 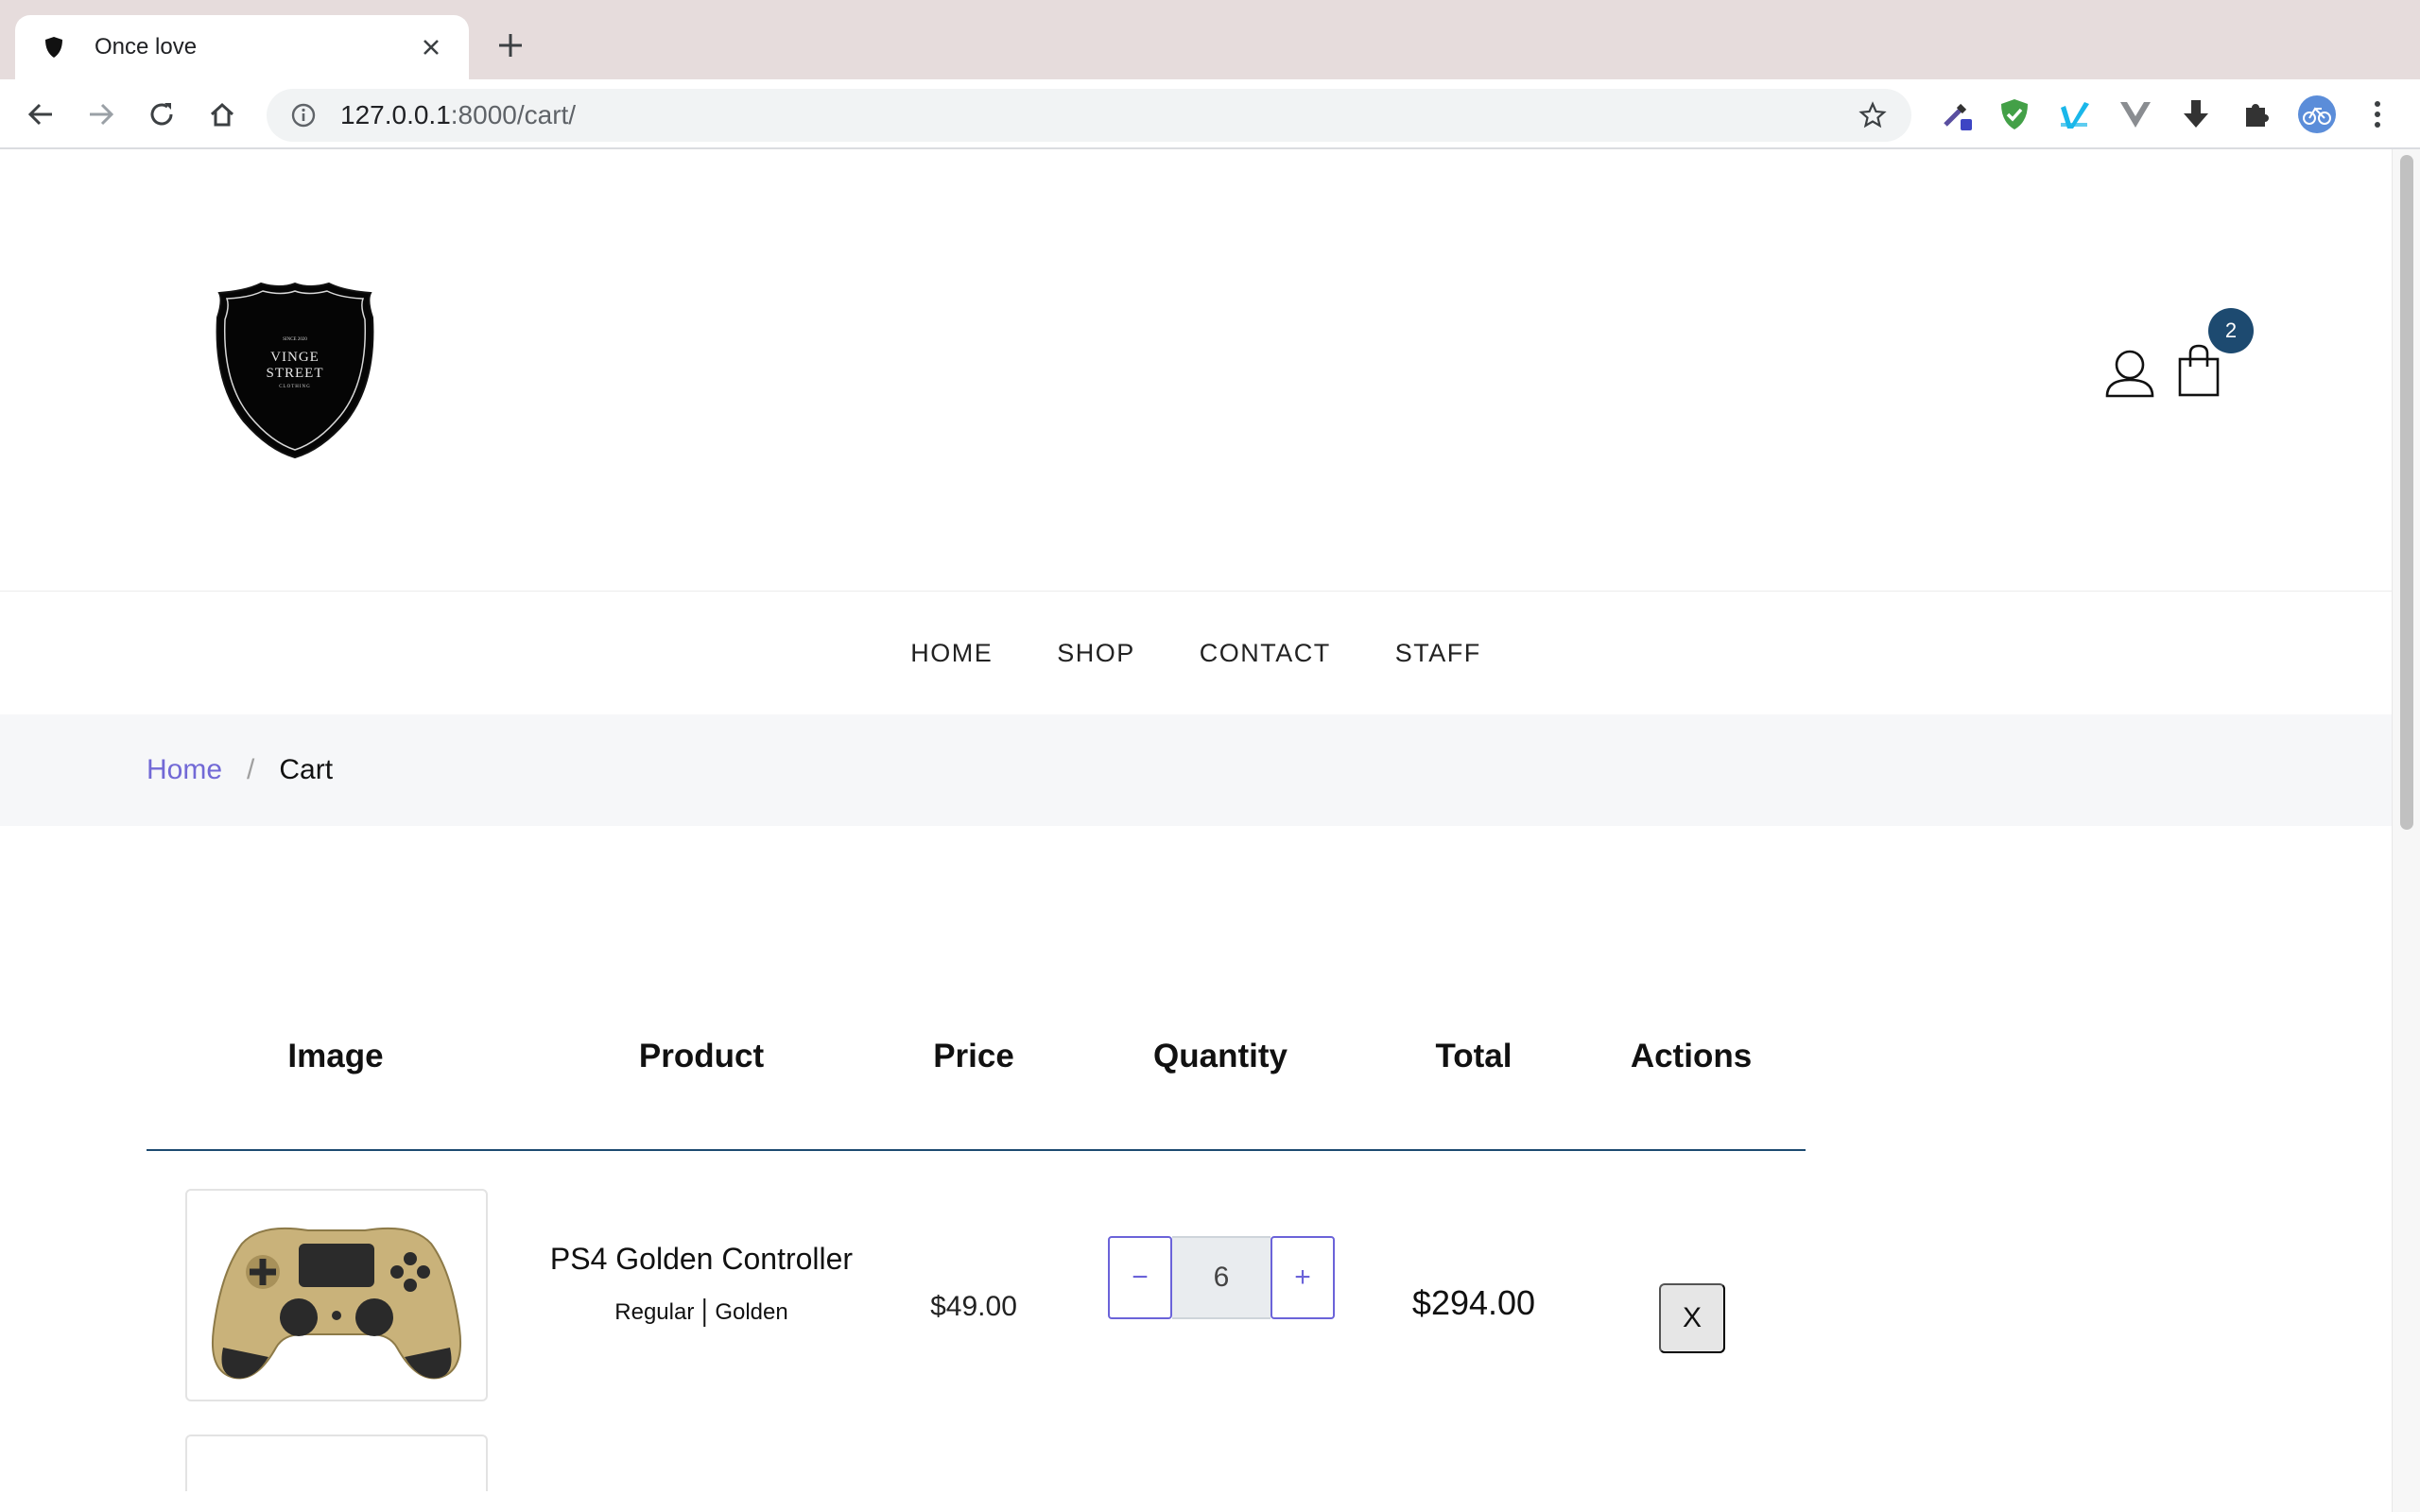 I want to click on shield-check-icon, so click(x=2014, y=114).